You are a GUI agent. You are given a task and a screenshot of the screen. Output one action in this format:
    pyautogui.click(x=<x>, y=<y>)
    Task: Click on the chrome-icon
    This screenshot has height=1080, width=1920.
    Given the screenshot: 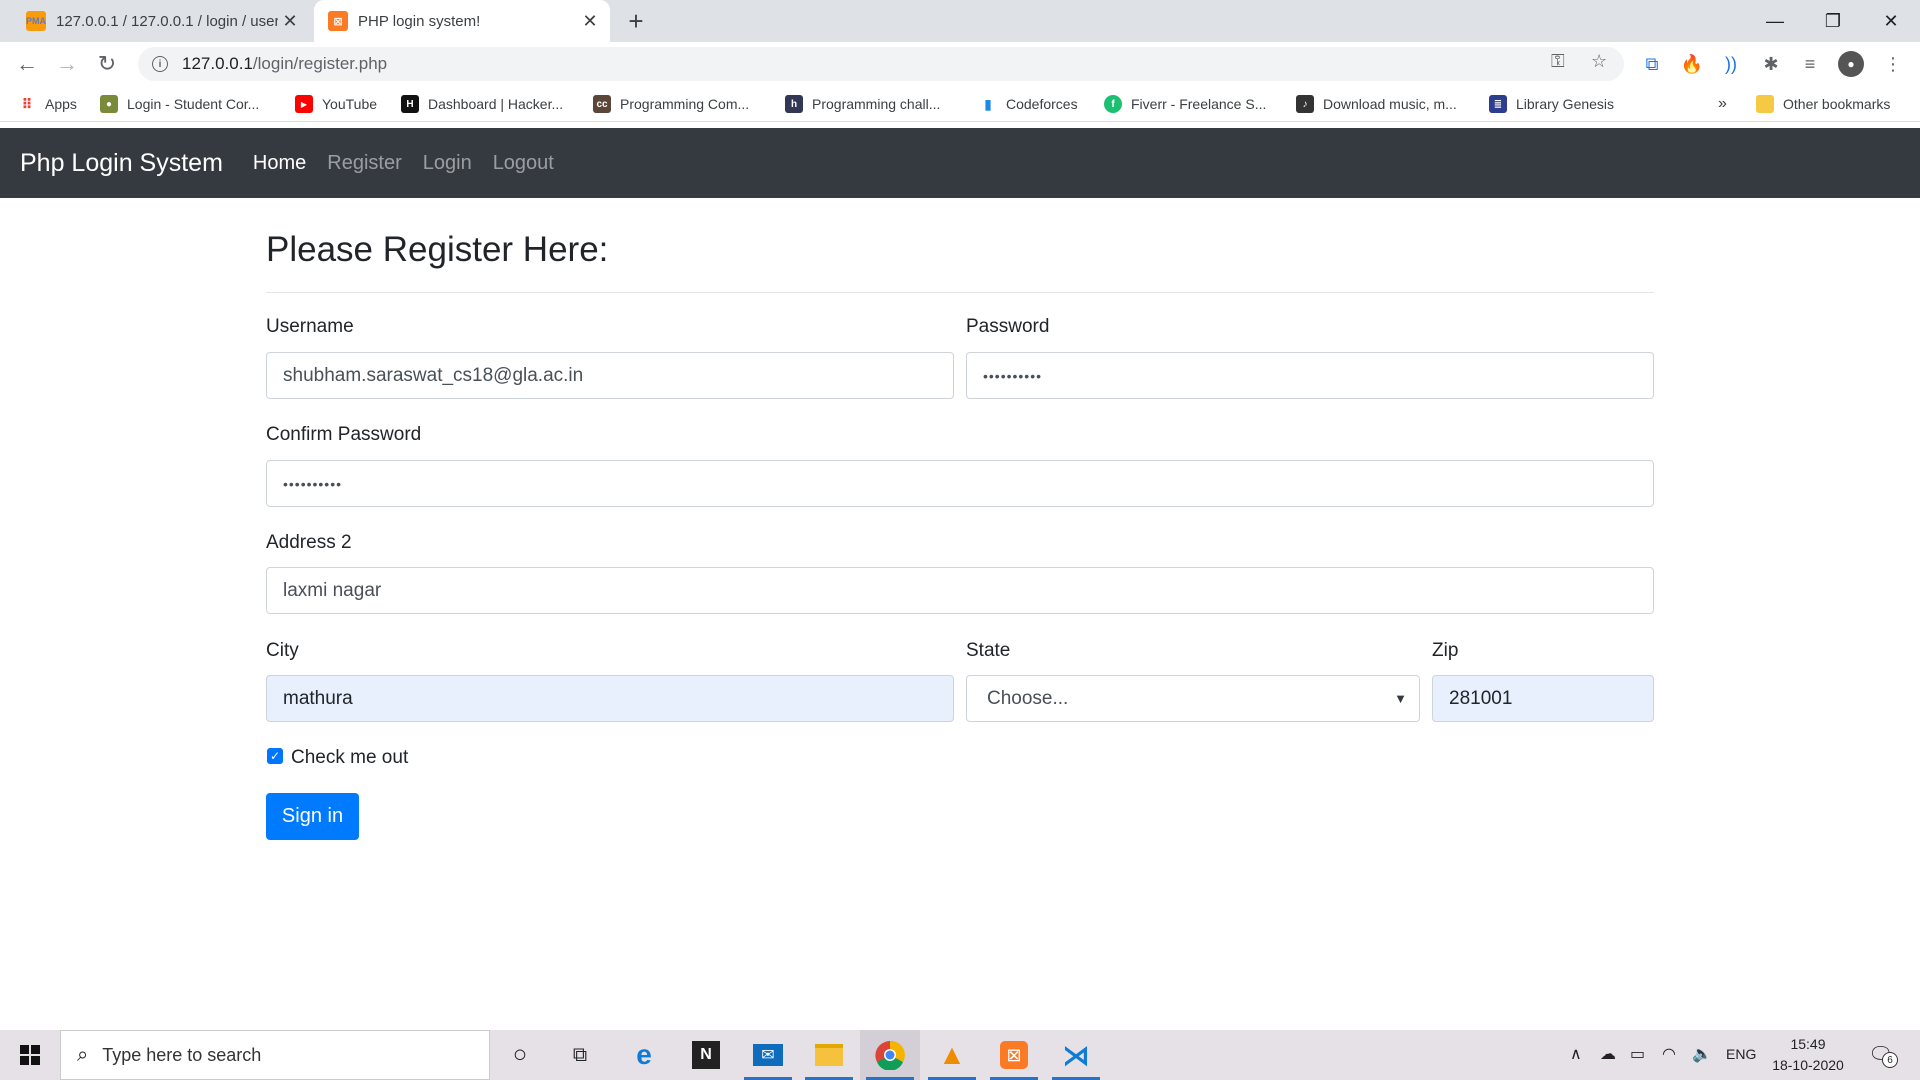 What is the action you would take?
    pyautogui.click(x=890, y=1055)
    